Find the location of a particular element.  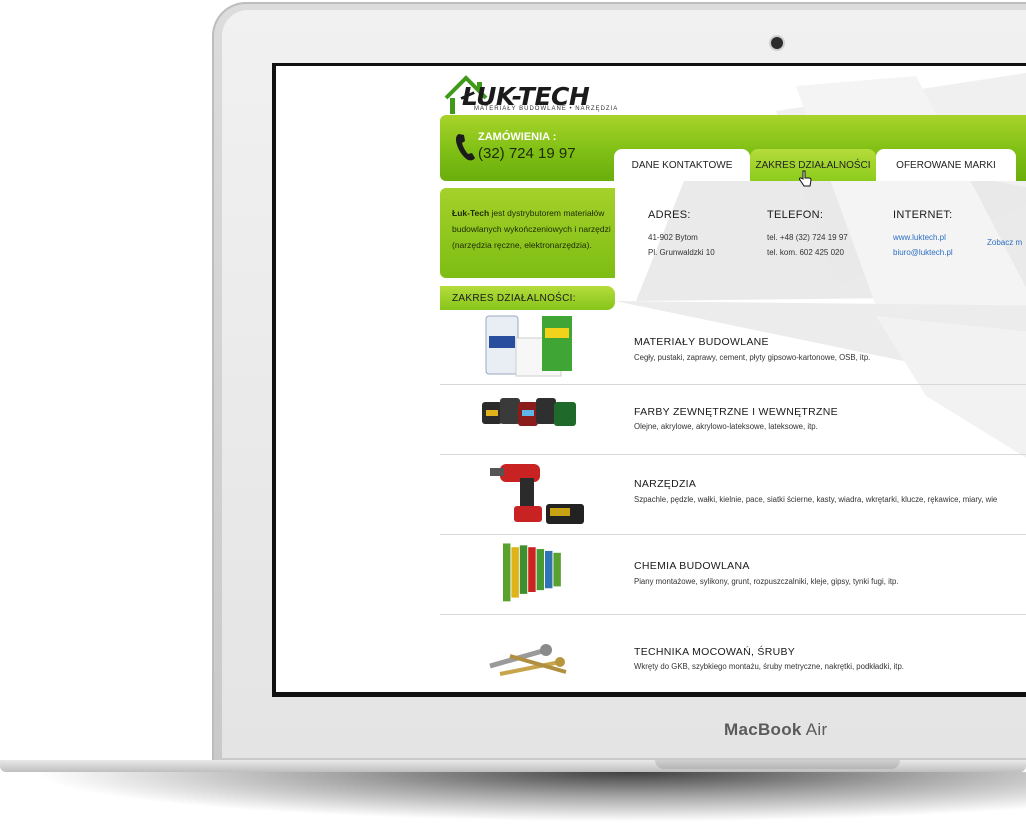

phone-line-2: tel. kom. 602 425 020 is located at coordinates (805, 252).